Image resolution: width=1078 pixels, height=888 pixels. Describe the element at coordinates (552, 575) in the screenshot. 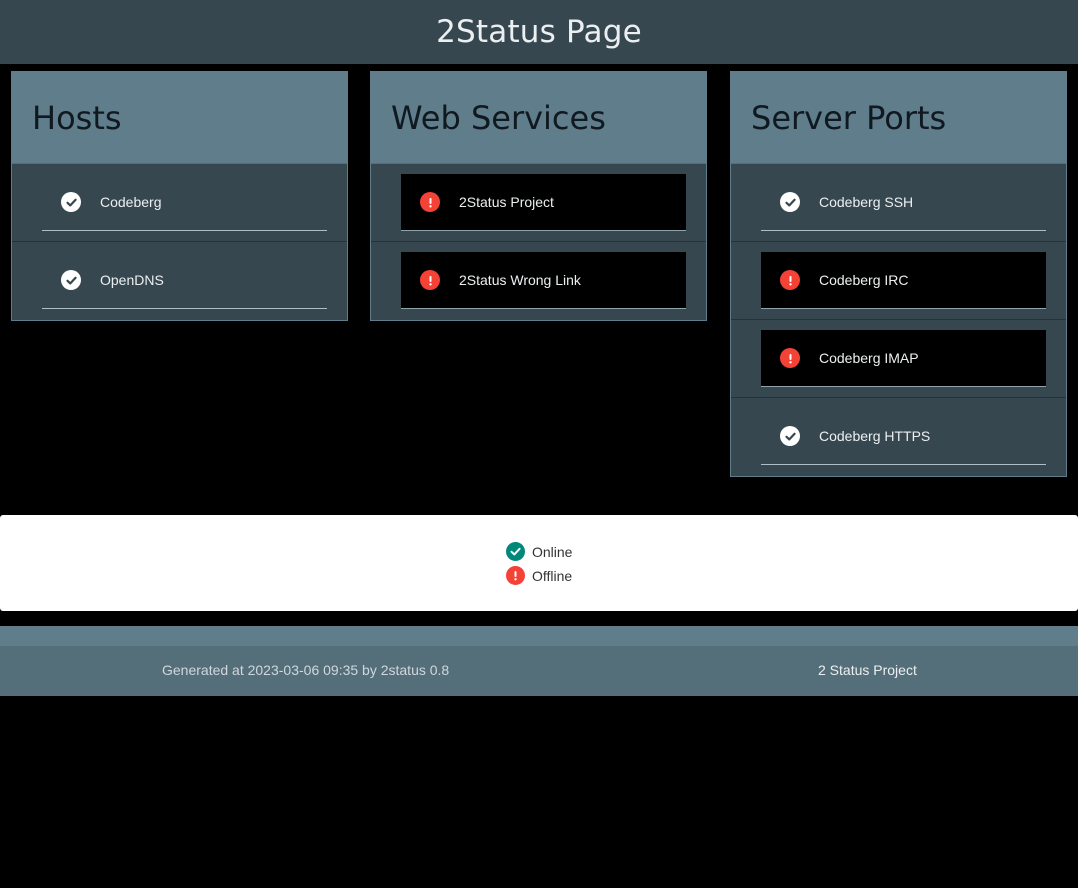

I see `legend-offline-label: Offline` at that location.